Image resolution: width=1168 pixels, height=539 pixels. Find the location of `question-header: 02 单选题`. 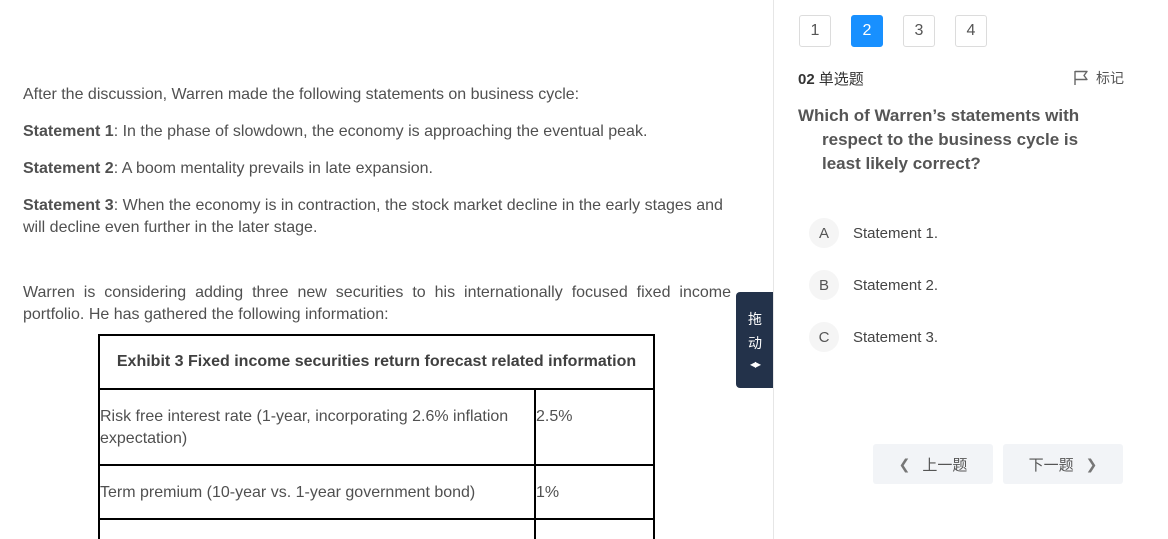

question-header: 02 单选题 is located at coordinates (831, 78).